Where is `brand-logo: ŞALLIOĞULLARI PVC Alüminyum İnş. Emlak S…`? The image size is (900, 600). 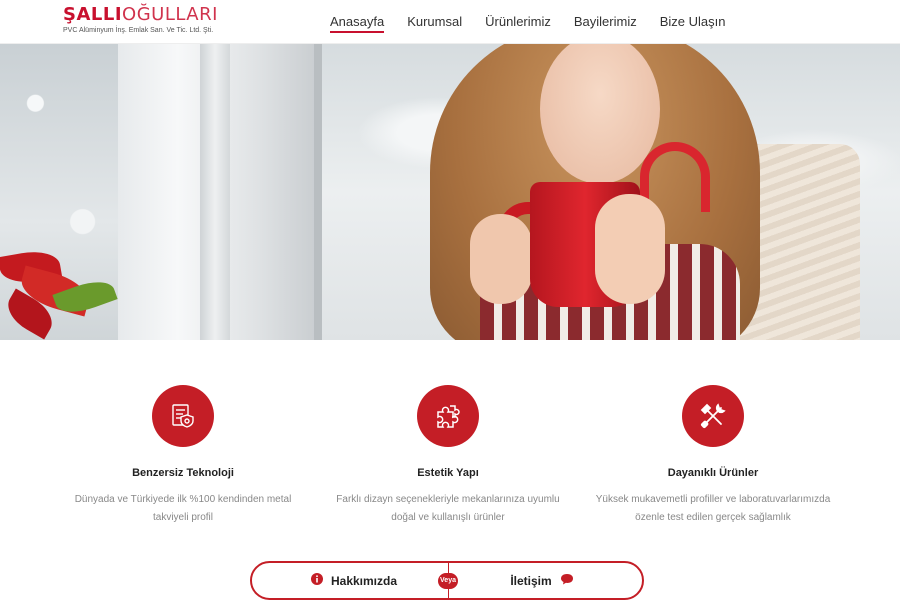
brand-logo: ŞALLIOĞULLARI PVC Alüminyum İnş. Emlak S… is located at coordinates (140, 20).